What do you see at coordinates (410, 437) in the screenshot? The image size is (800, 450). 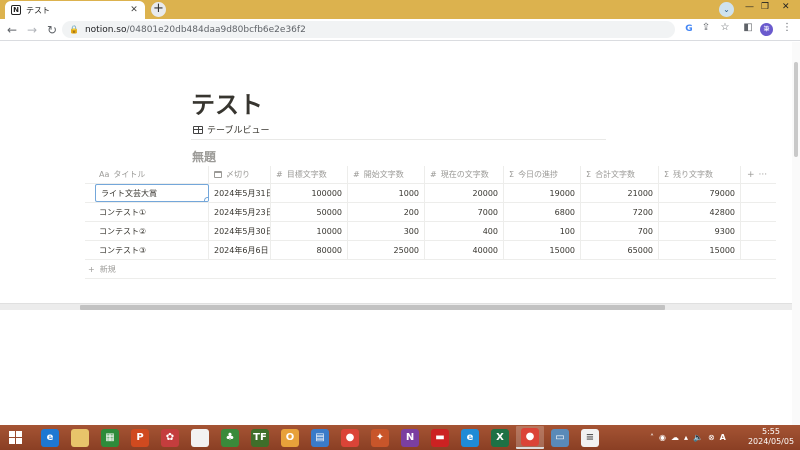 I see `taskbar-app-onenote: N` at bounding box center [410, 437].